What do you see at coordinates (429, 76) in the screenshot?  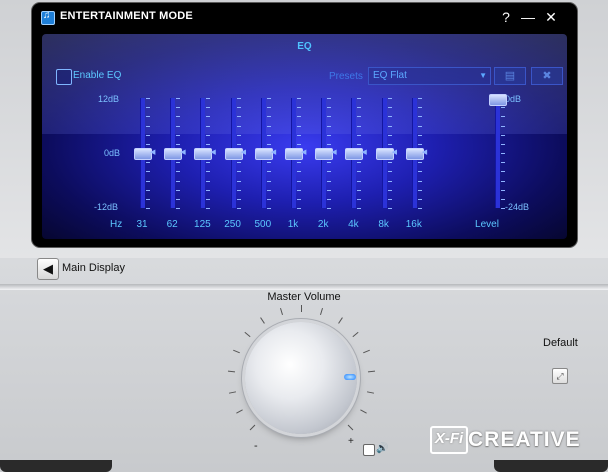 I see `presets-dropdown: EQ Flat ▼` at bounding box center [429, 76].